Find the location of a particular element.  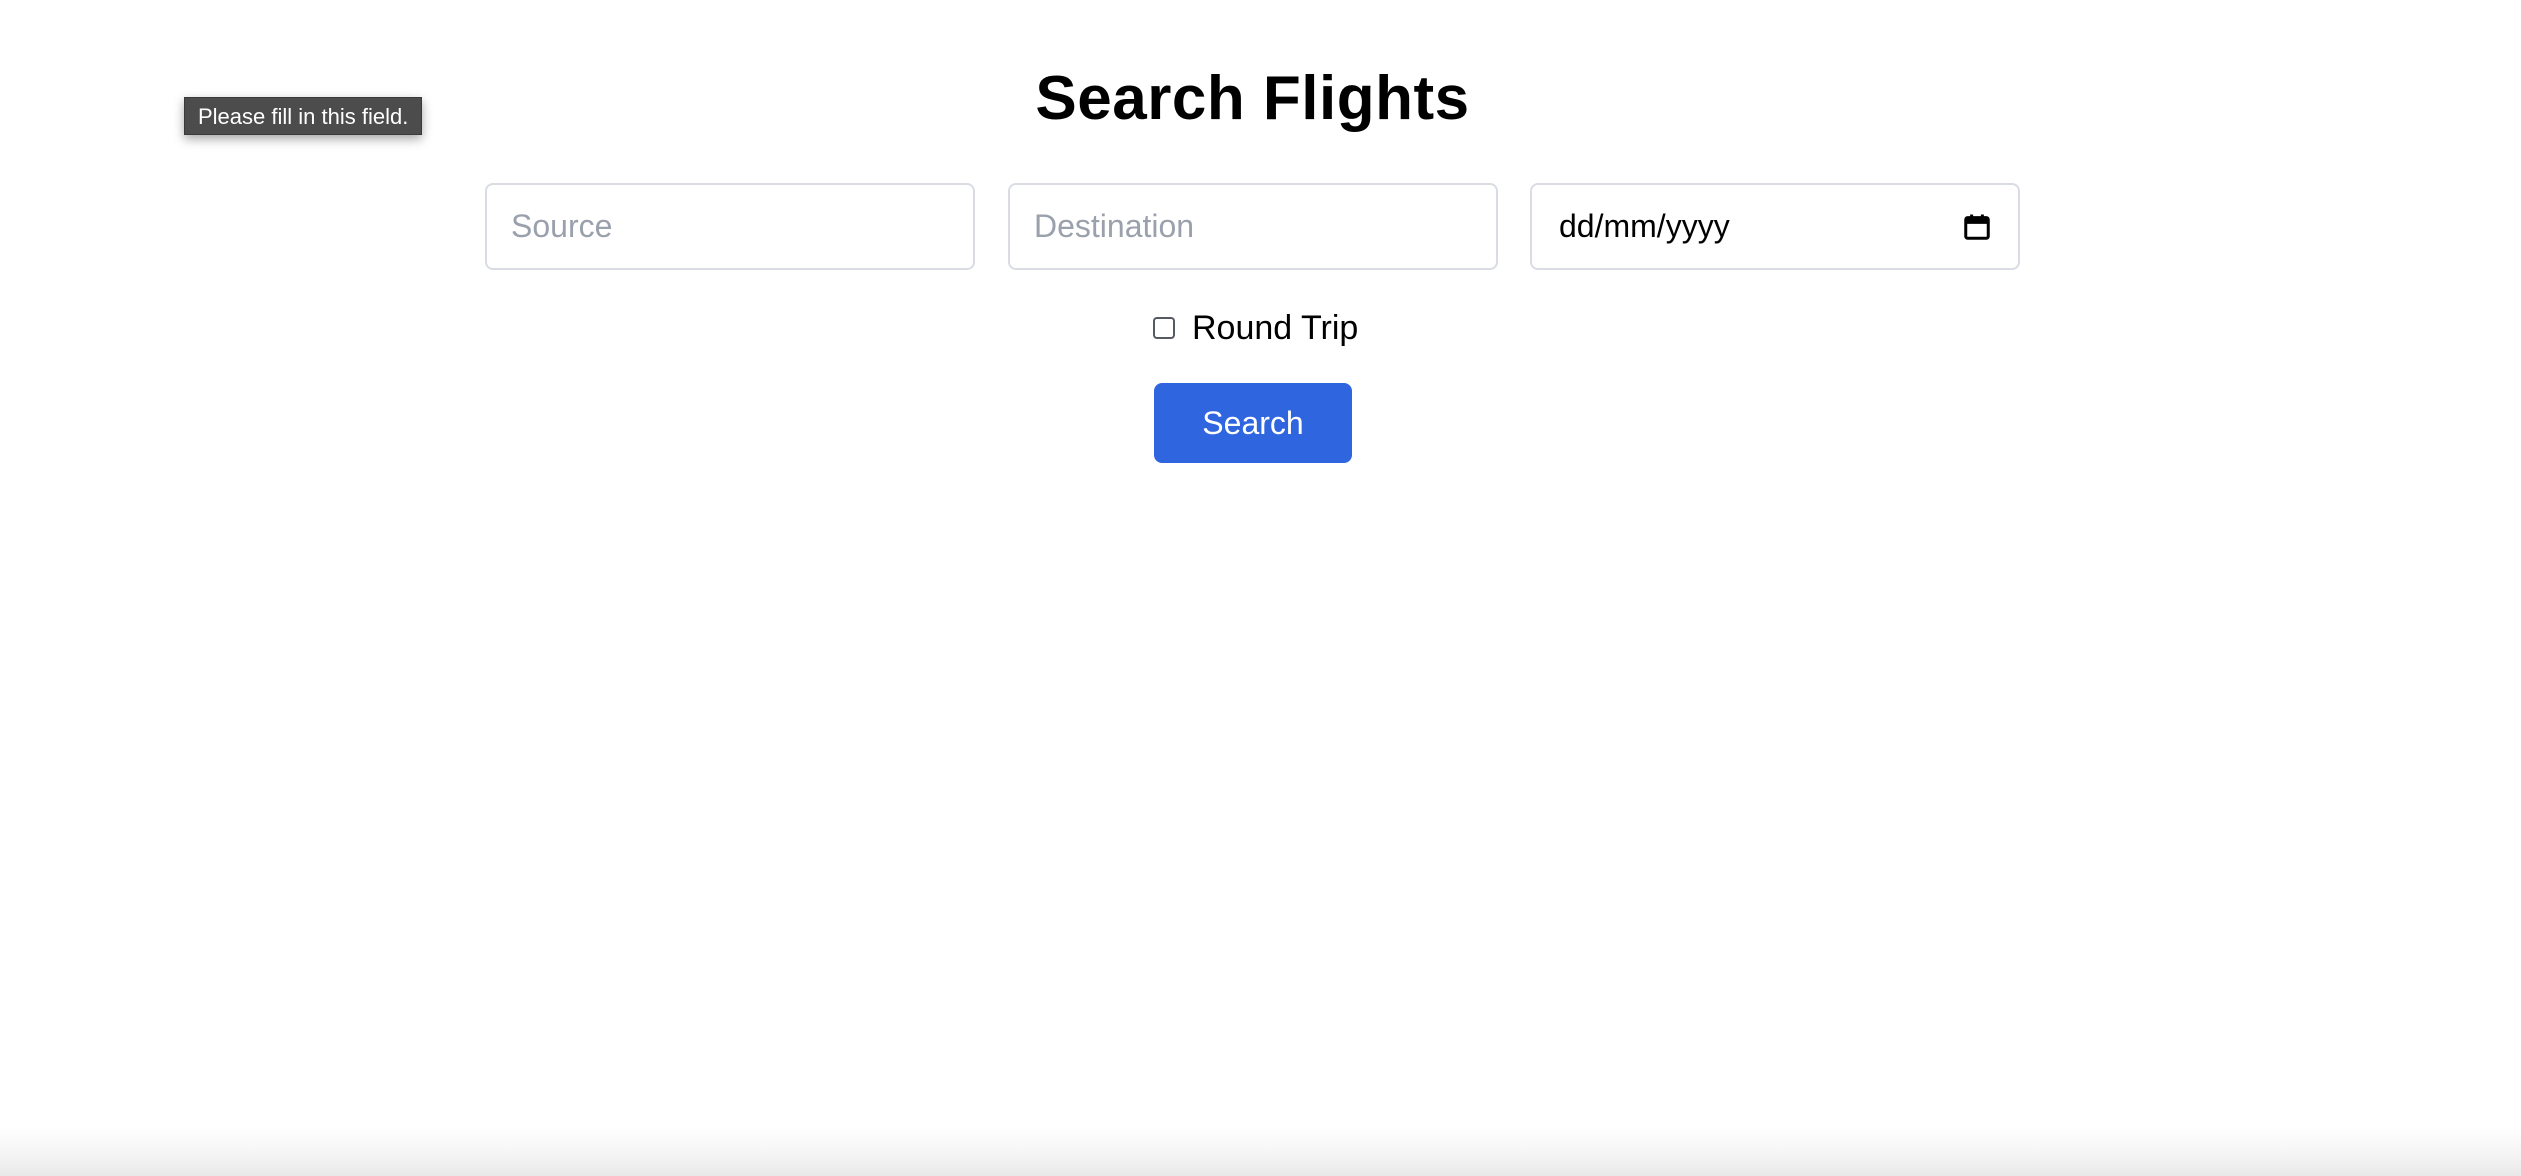

destination-input is located at coordinates (1253, 226).